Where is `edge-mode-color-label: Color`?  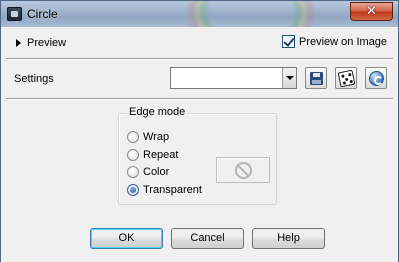 edge-mode-color-label: Color is located at coordinates (156, 172).